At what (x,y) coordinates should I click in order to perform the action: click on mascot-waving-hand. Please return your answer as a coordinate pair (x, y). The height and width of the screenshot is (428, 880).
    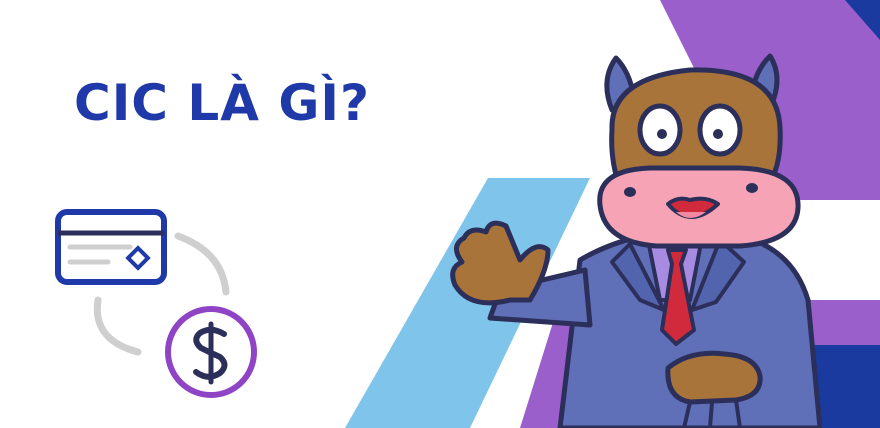
    Looking at the image, I should click on (500, 263).